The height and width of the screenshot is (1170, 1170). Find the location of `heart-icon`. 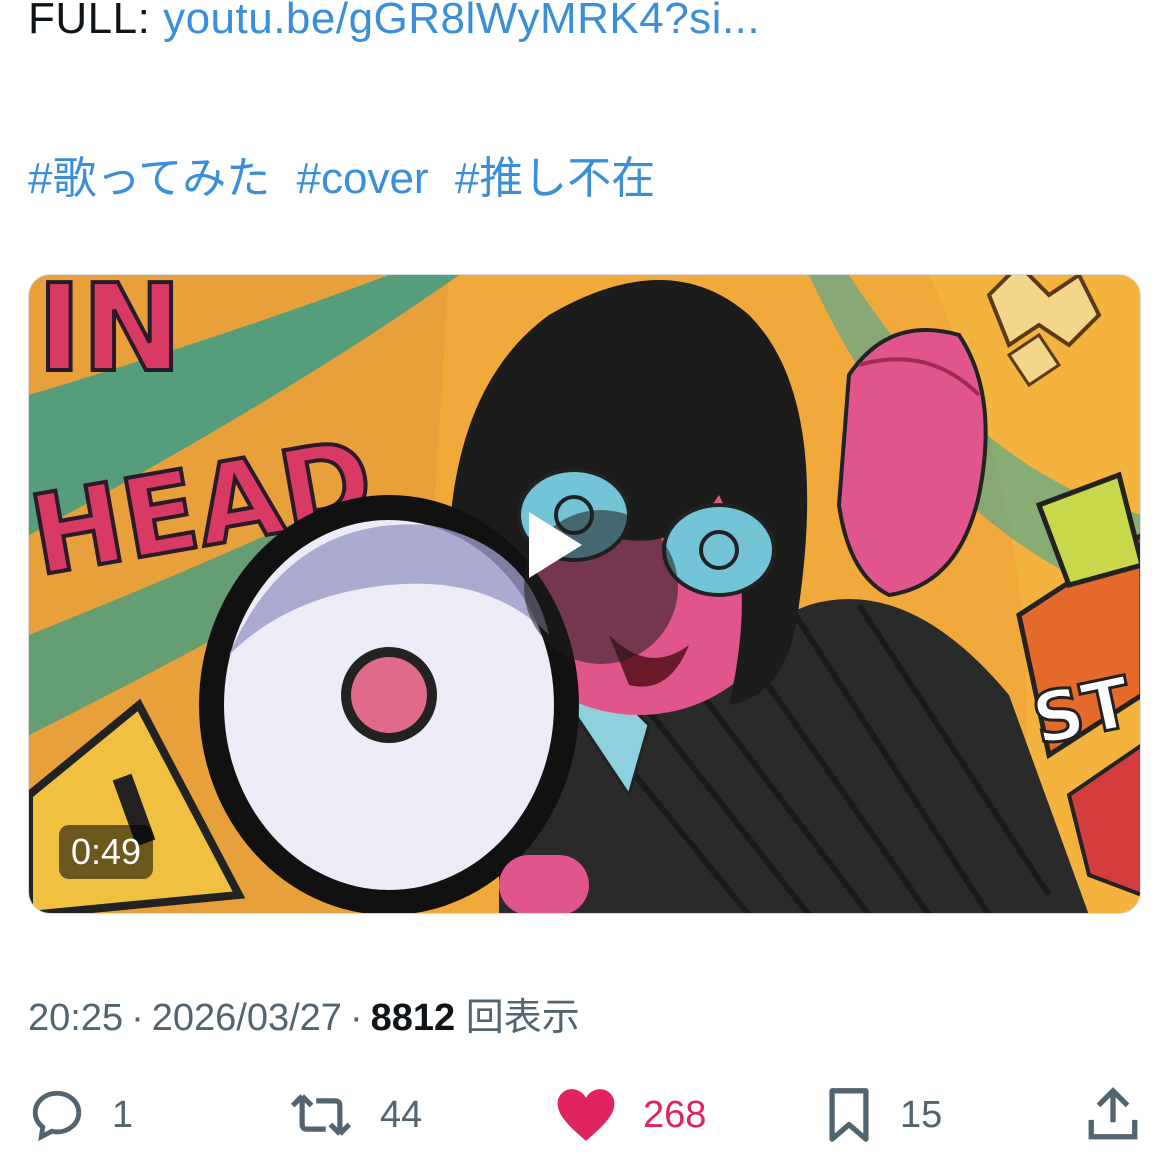

heart-icon is located at coordinates (586, 1115).